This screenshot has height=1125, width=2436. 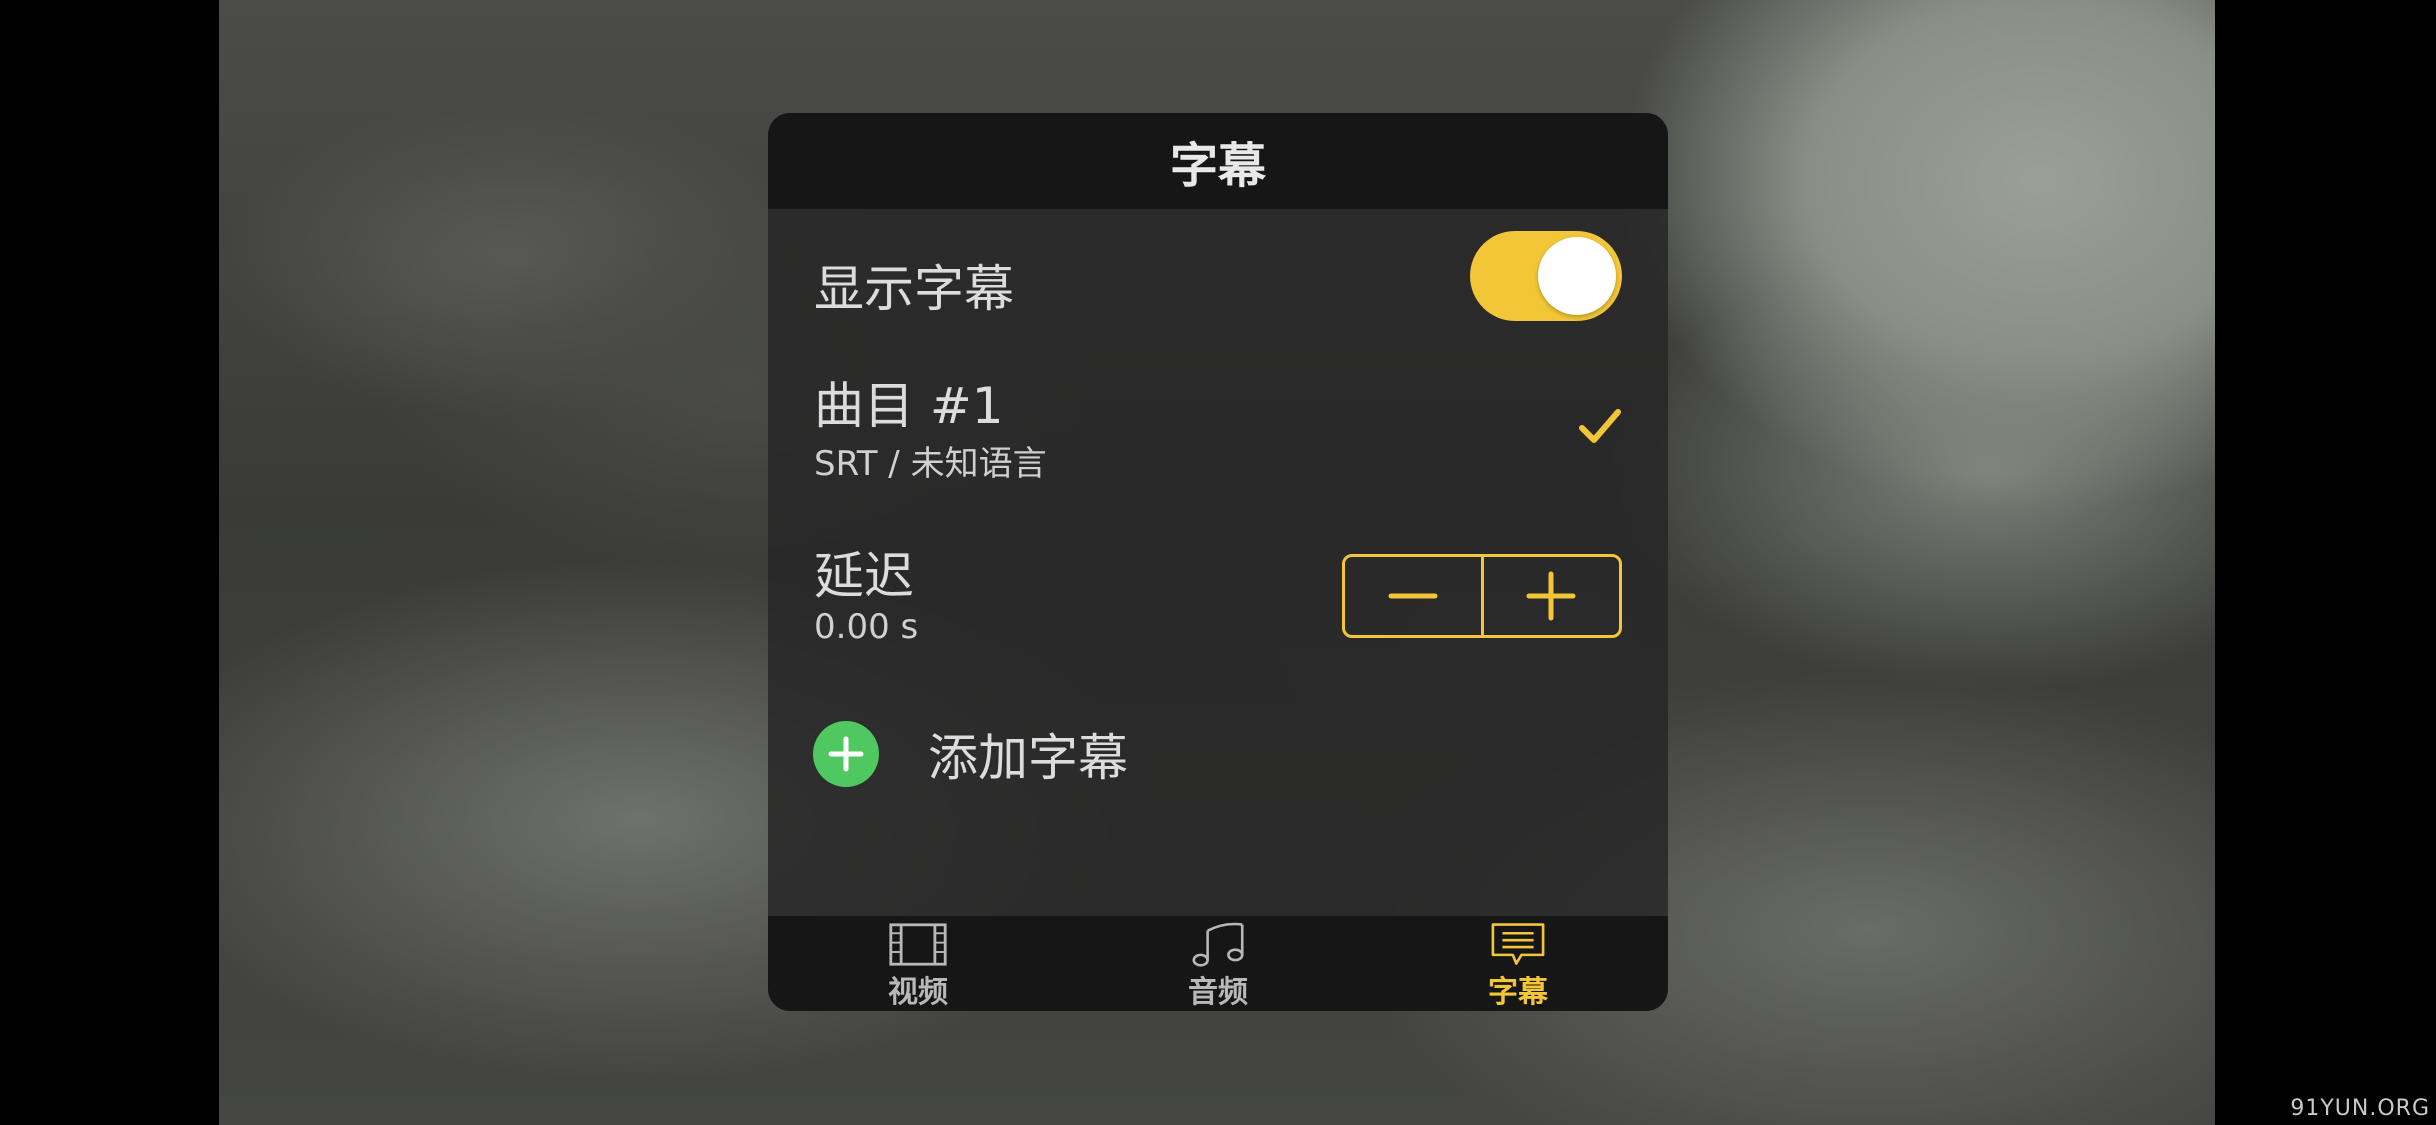 I want to click on tab-audio: 音频, so click(x=1218, y=963).